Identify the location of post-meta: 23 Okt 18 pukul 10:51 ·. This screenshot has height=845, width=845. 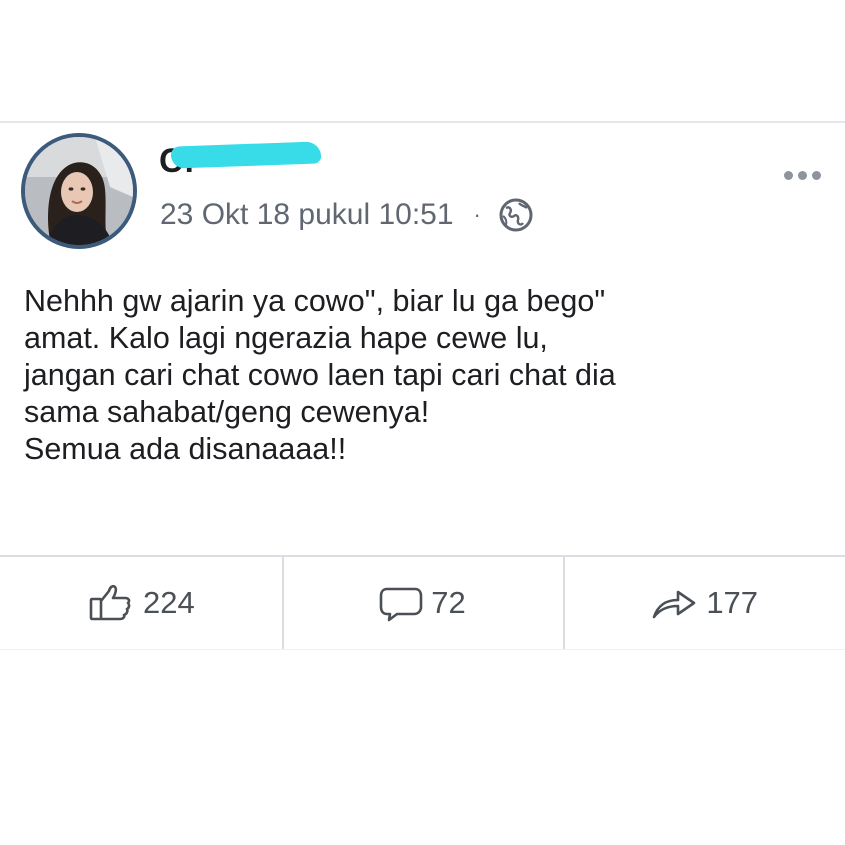
(347, 215).